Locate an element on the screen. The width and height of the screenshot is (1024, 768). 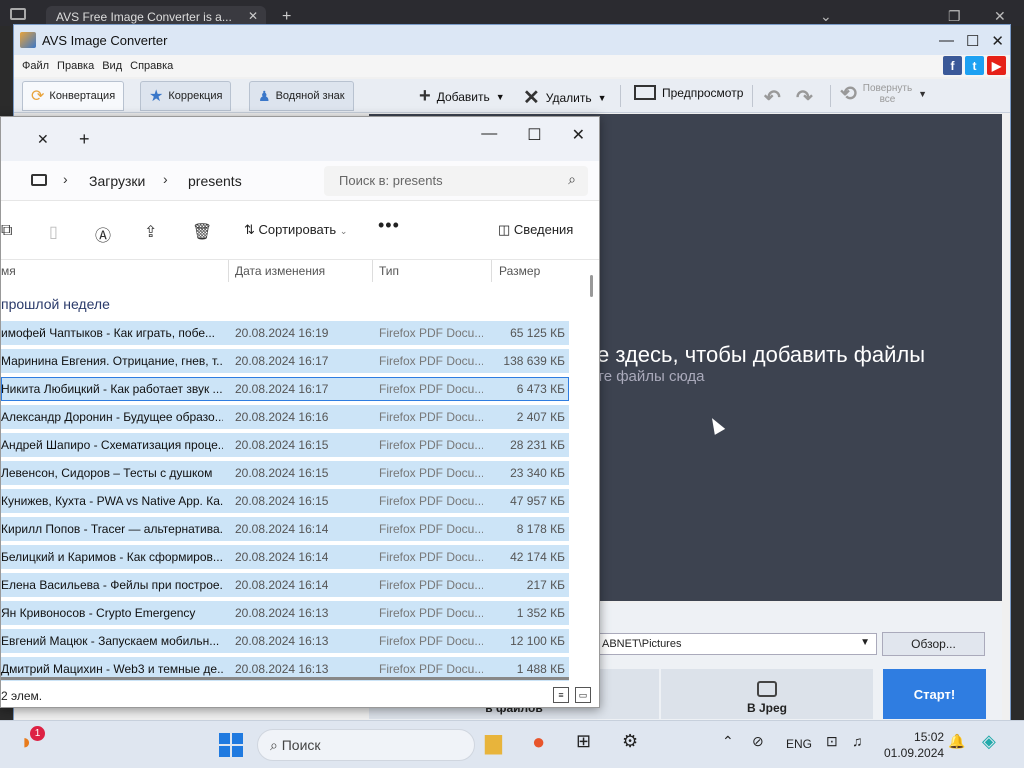
search-placeholder: Поиск в: presents is located at coordinates (391, 180).